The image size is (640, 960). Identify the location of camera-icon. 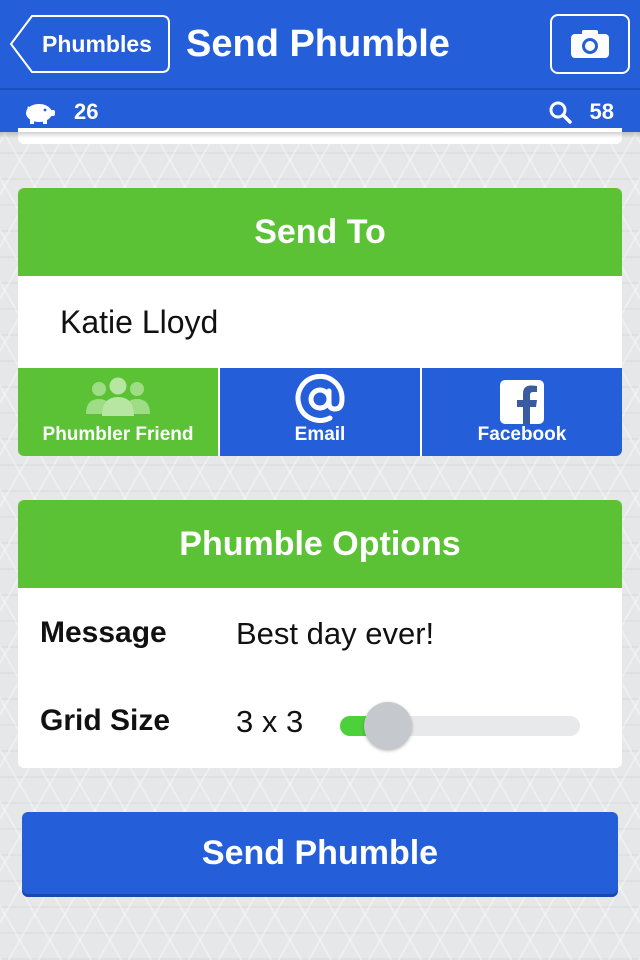
(590, 44).